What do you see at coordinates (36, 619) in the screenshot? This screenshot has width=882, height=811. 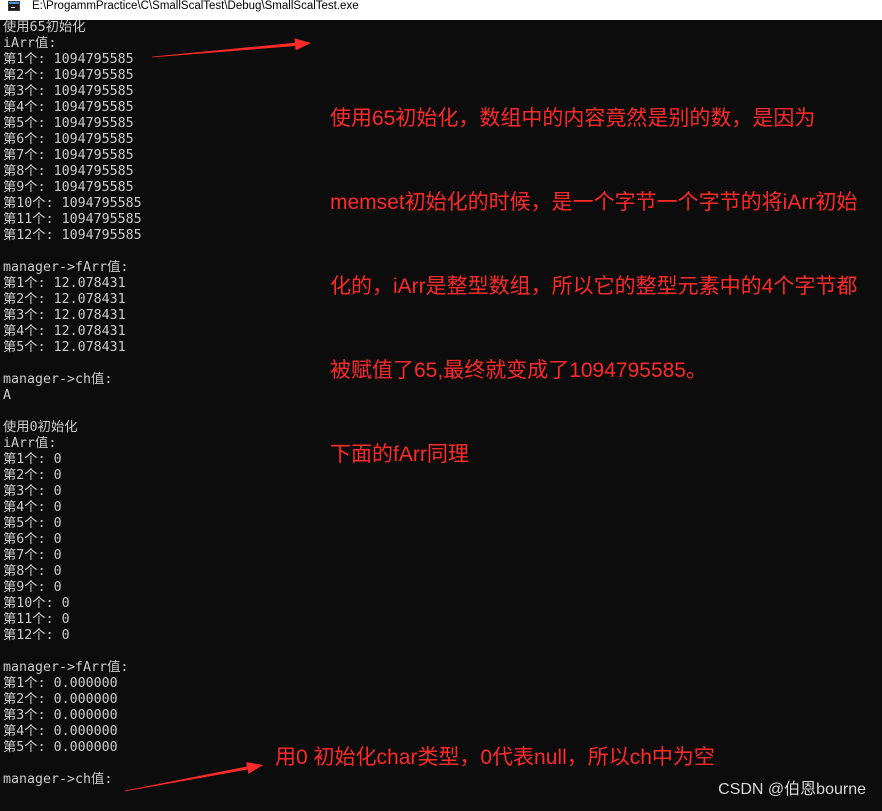 I see `console-line: 第11个: 0` at bounding box center [36, 619].